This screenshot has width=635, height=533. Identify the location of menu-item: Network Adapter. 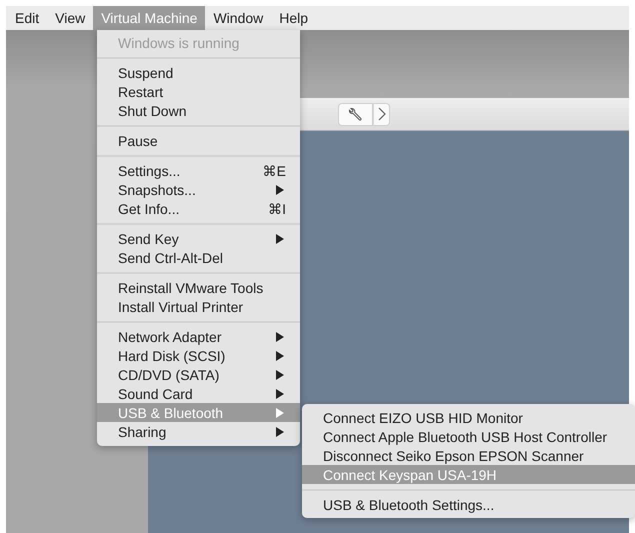
(198, 336).